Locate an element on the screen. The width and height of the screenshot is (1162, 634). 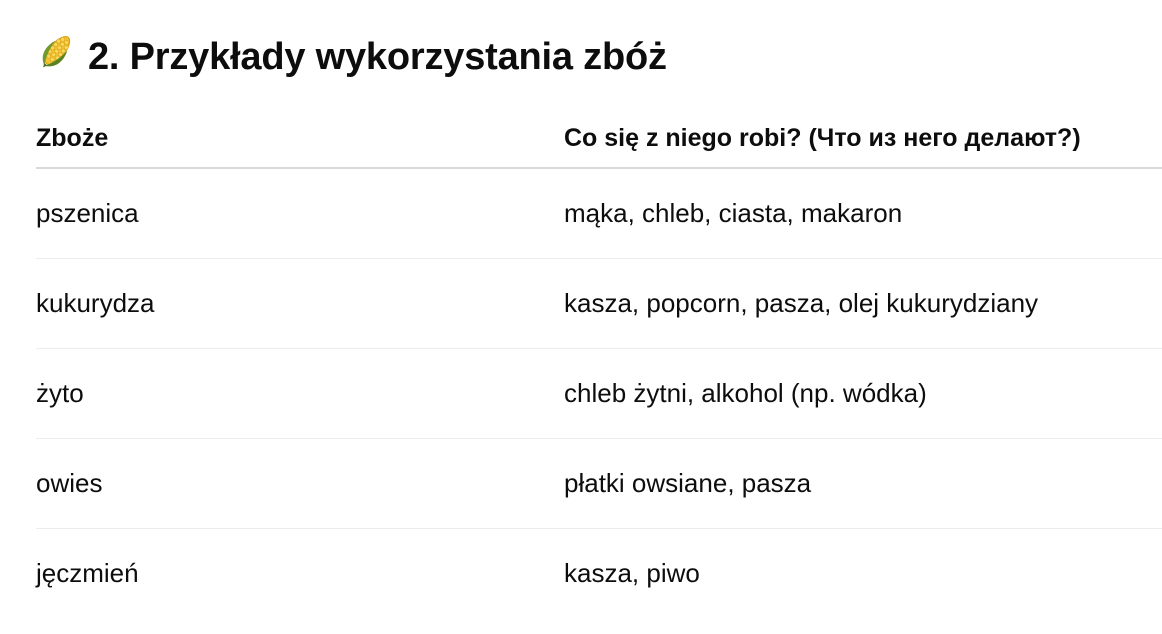
grain-cell: pszenica is located at coordinates (300, 213).